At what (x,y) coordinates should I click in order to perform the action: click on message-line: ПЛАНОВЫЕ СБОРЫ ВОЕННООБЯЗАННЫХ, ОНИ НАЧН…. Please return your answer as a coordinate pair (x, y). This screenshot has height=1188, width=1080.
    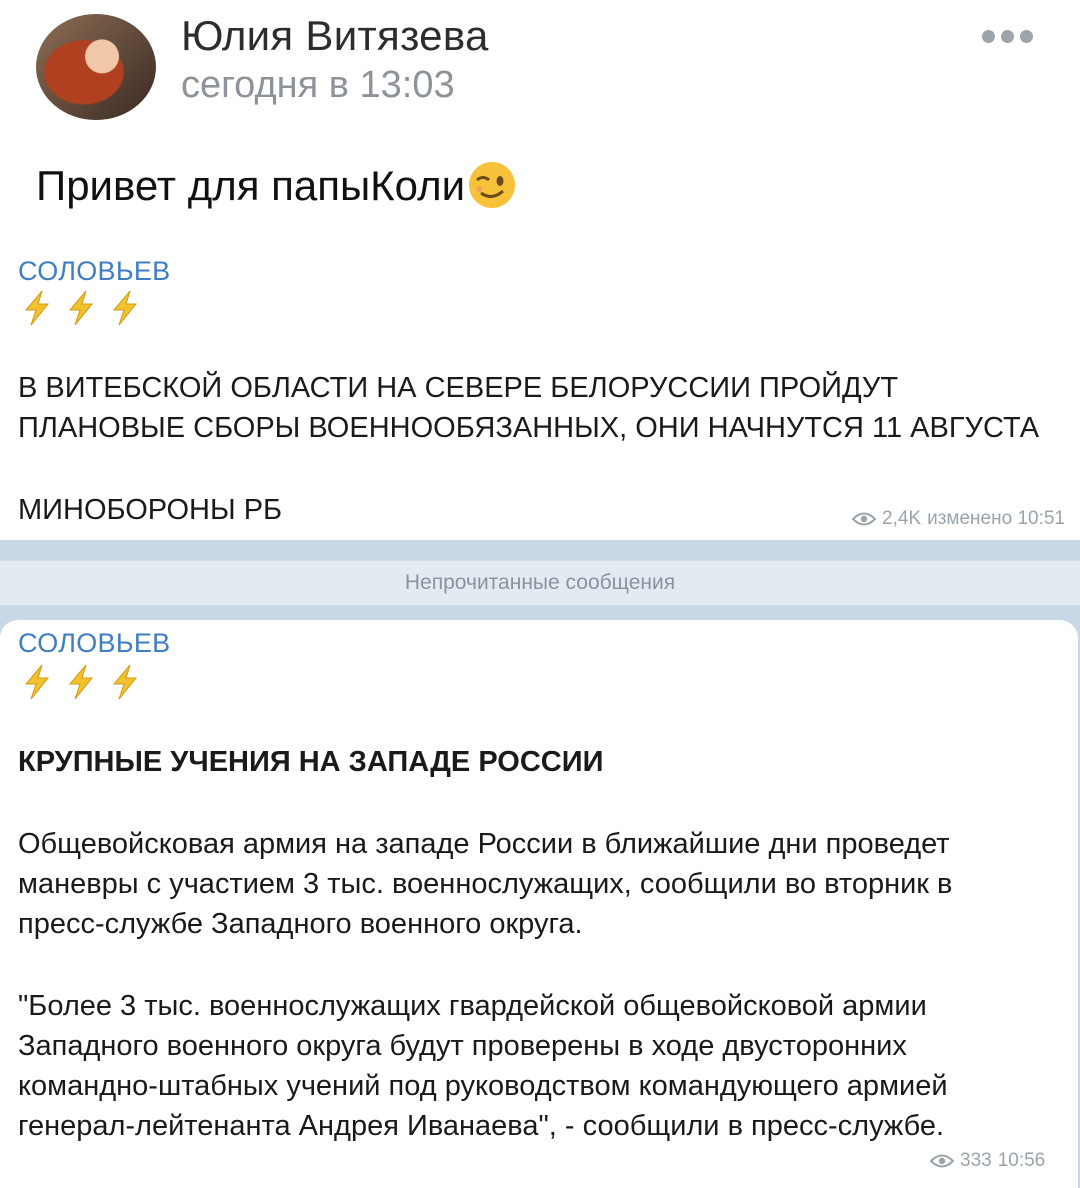
    Looking at the image, I should click on (529, 428).